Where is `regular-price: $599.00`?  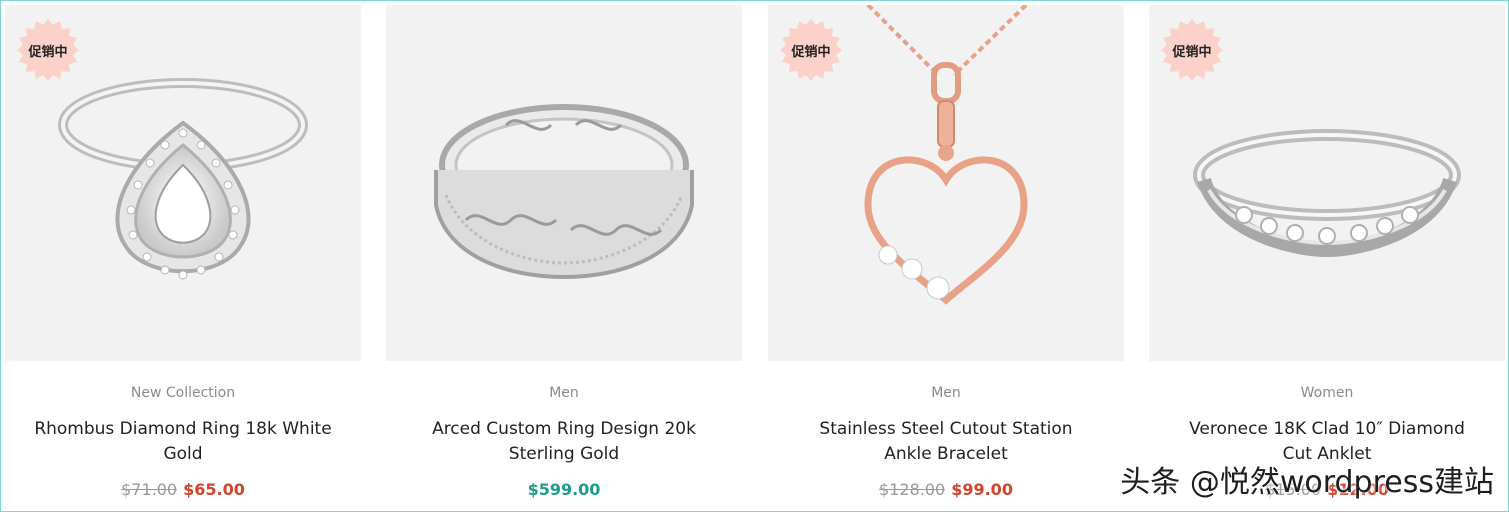
regular-price: $599.00 is located at coordinates (564, 489).